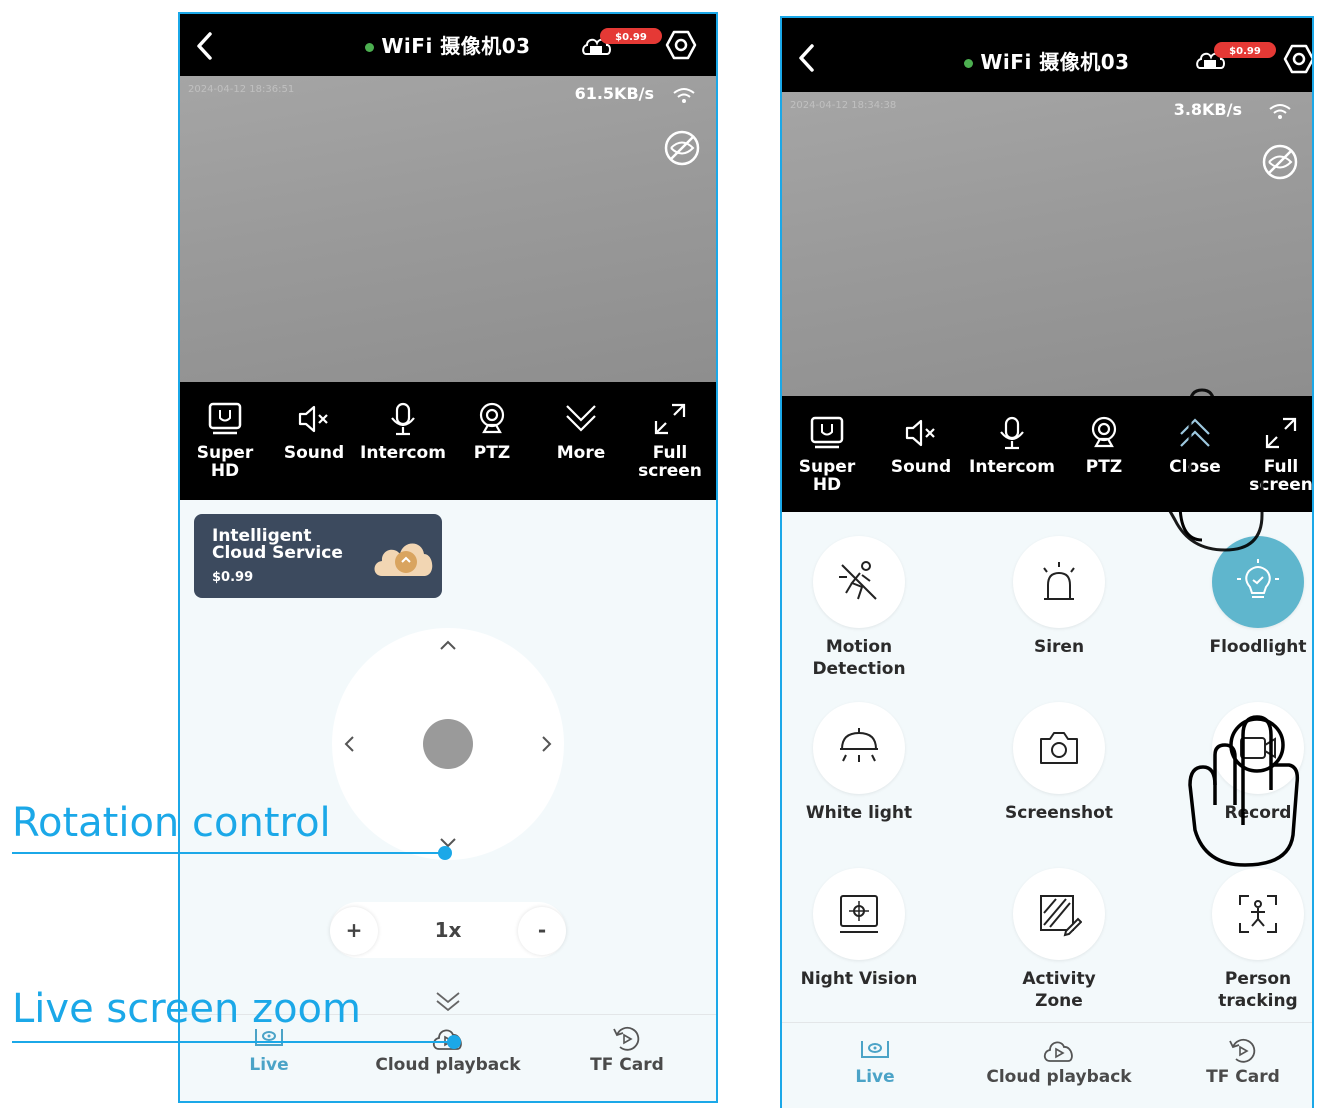 This screenshot has width=1332, height=1108. Describe the element at coordinates (448, 645) in the screenshot. I see `pan-up-arrow-icon` at that location.